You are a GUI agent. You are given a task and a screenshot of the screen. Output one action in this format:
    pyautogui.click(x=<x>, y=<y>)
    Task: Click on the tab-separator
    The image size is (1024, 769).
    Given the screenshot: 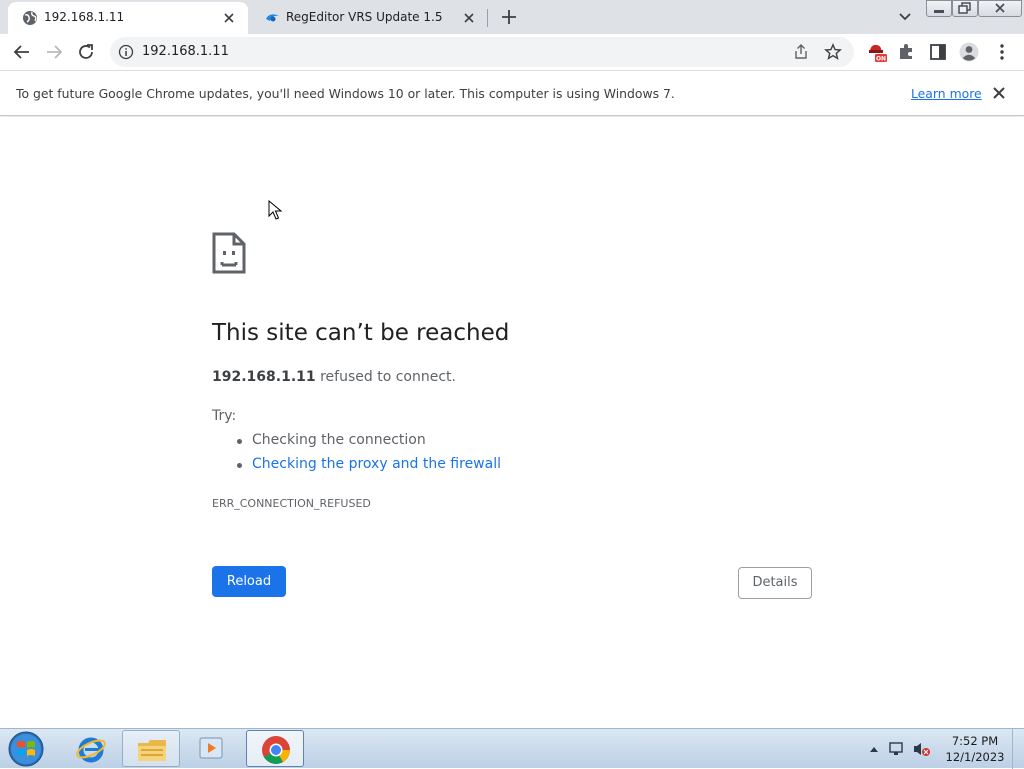 What is the action you would take?
    pyautogui.click(x=487, y=18)
    